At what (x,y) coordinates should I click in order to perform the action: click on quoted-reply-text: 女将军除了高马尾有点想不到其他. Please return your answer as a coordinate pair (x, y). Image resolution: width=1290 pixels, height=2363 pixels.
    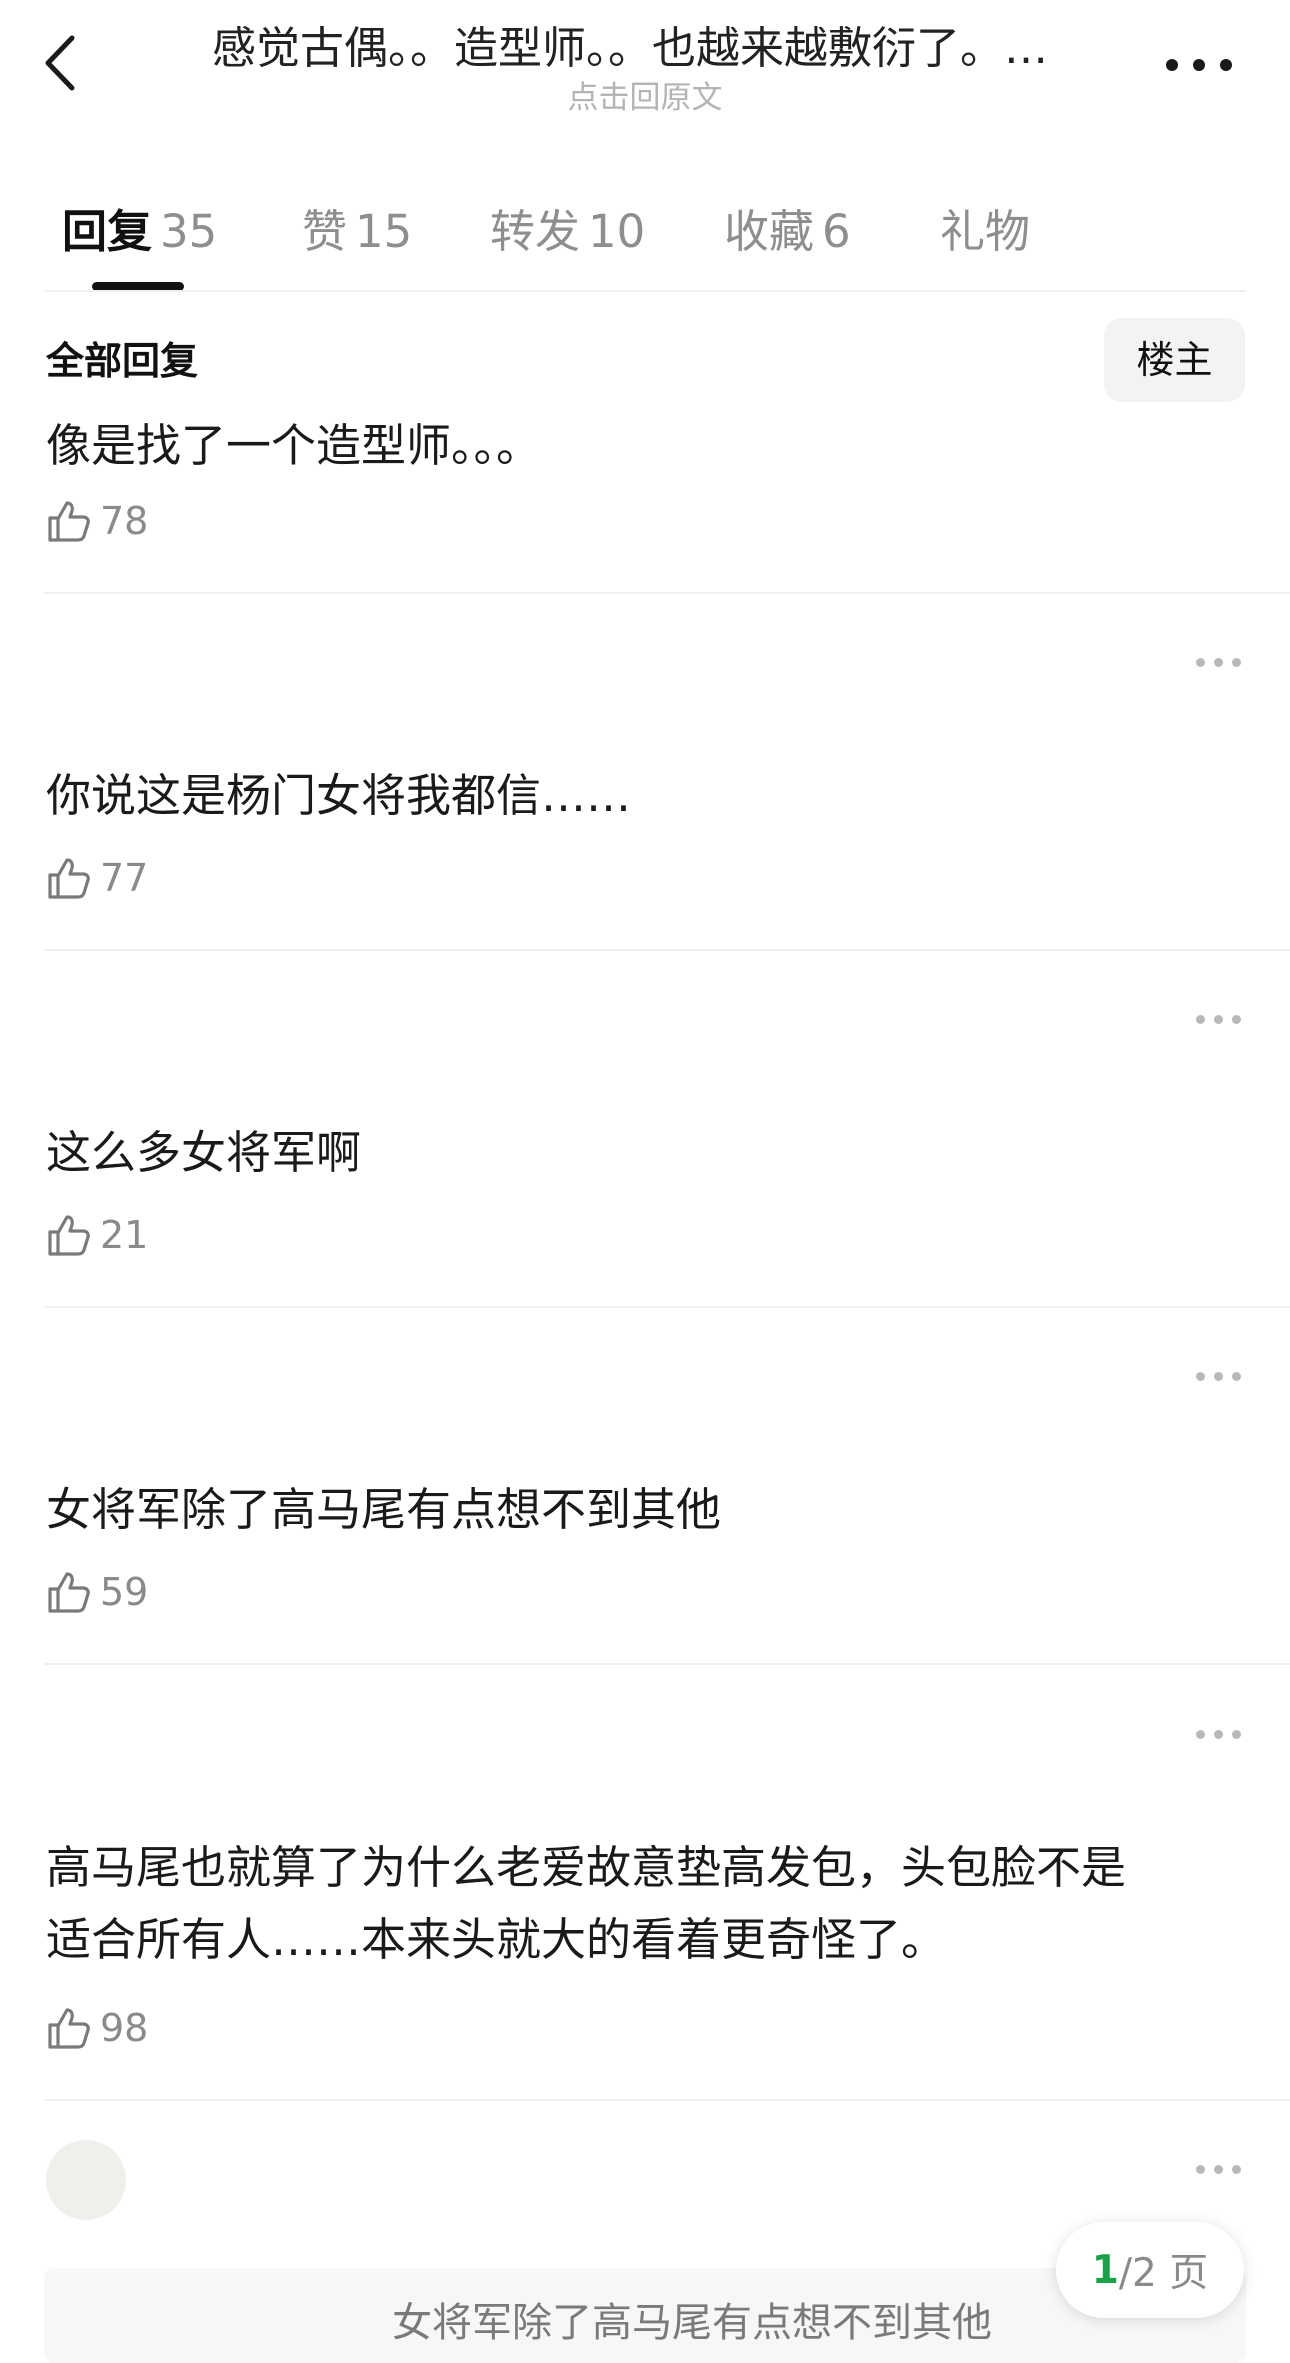
    Looking at the image, I should click on (692, 2323).